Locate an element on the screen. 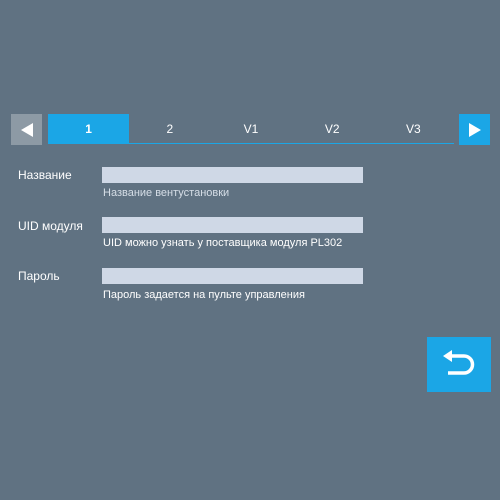 The image size is (500, 500). password-label: Пароль is located at coordinates (39, 276).